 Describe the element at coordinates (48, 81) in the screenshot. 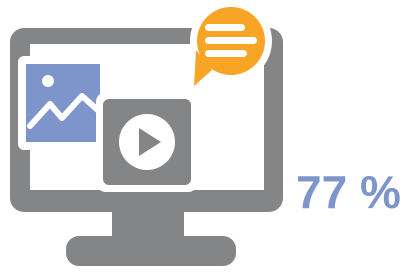

I see `image-sun` at that location.